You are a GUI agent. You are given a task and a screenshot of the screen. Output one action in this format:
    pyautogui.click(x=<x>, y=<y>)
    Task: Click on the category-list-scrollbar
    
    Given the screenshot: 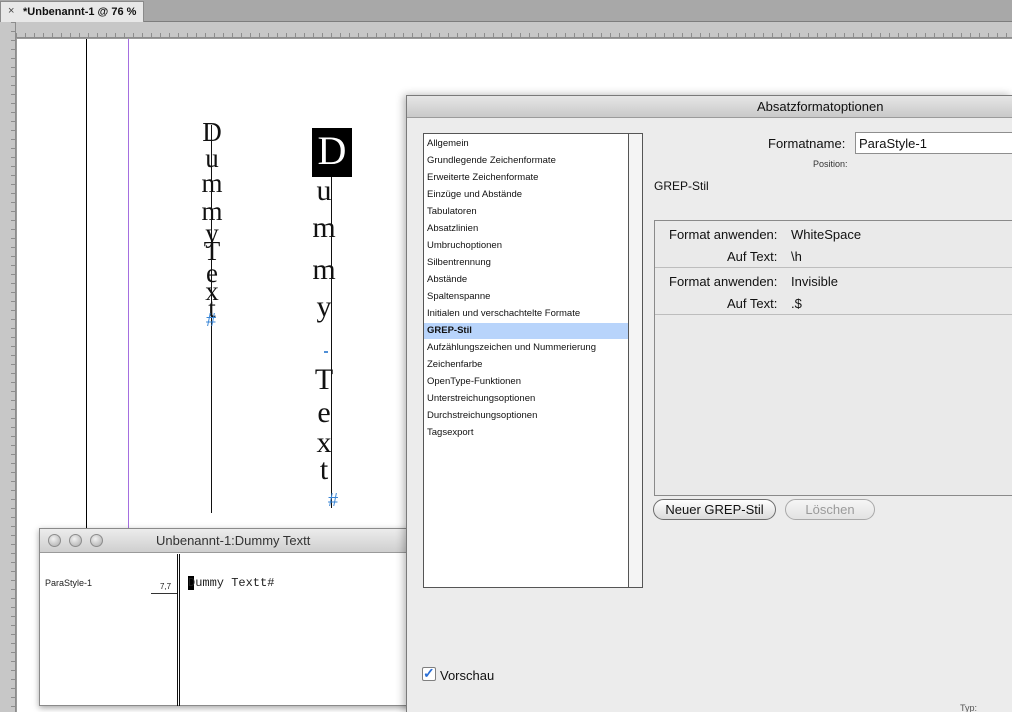 What is the action you would take?
    pyautogui.click(x=636, y=360)
    